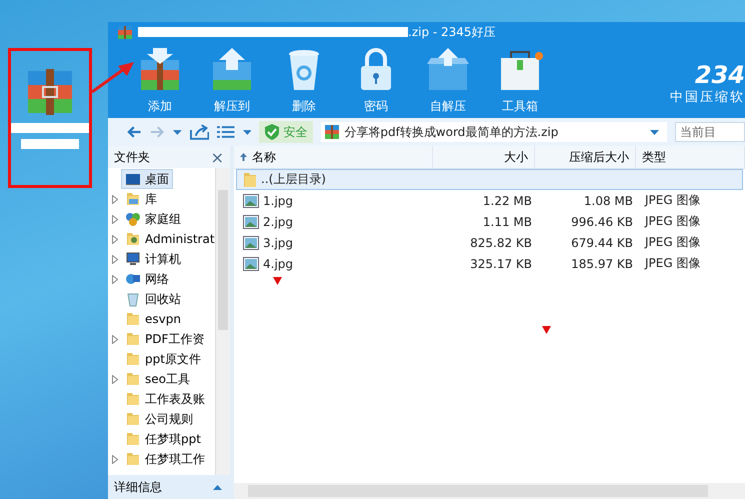 The height and width of the screenshot is (499, 745). I want to click on search-field: 当前目, so click(710, 132).